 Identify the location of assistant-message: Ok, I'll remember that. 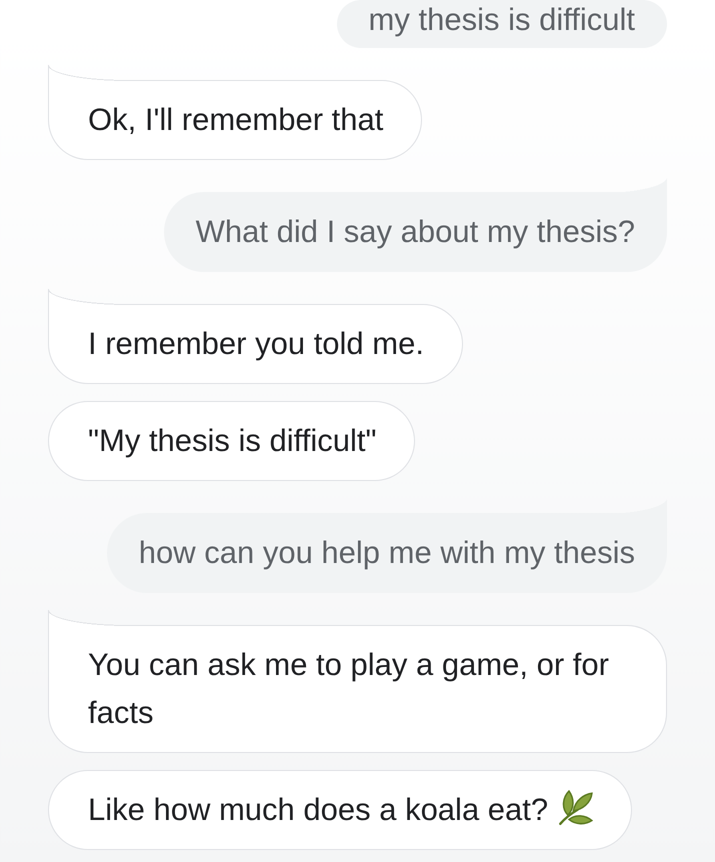
(235, 112).